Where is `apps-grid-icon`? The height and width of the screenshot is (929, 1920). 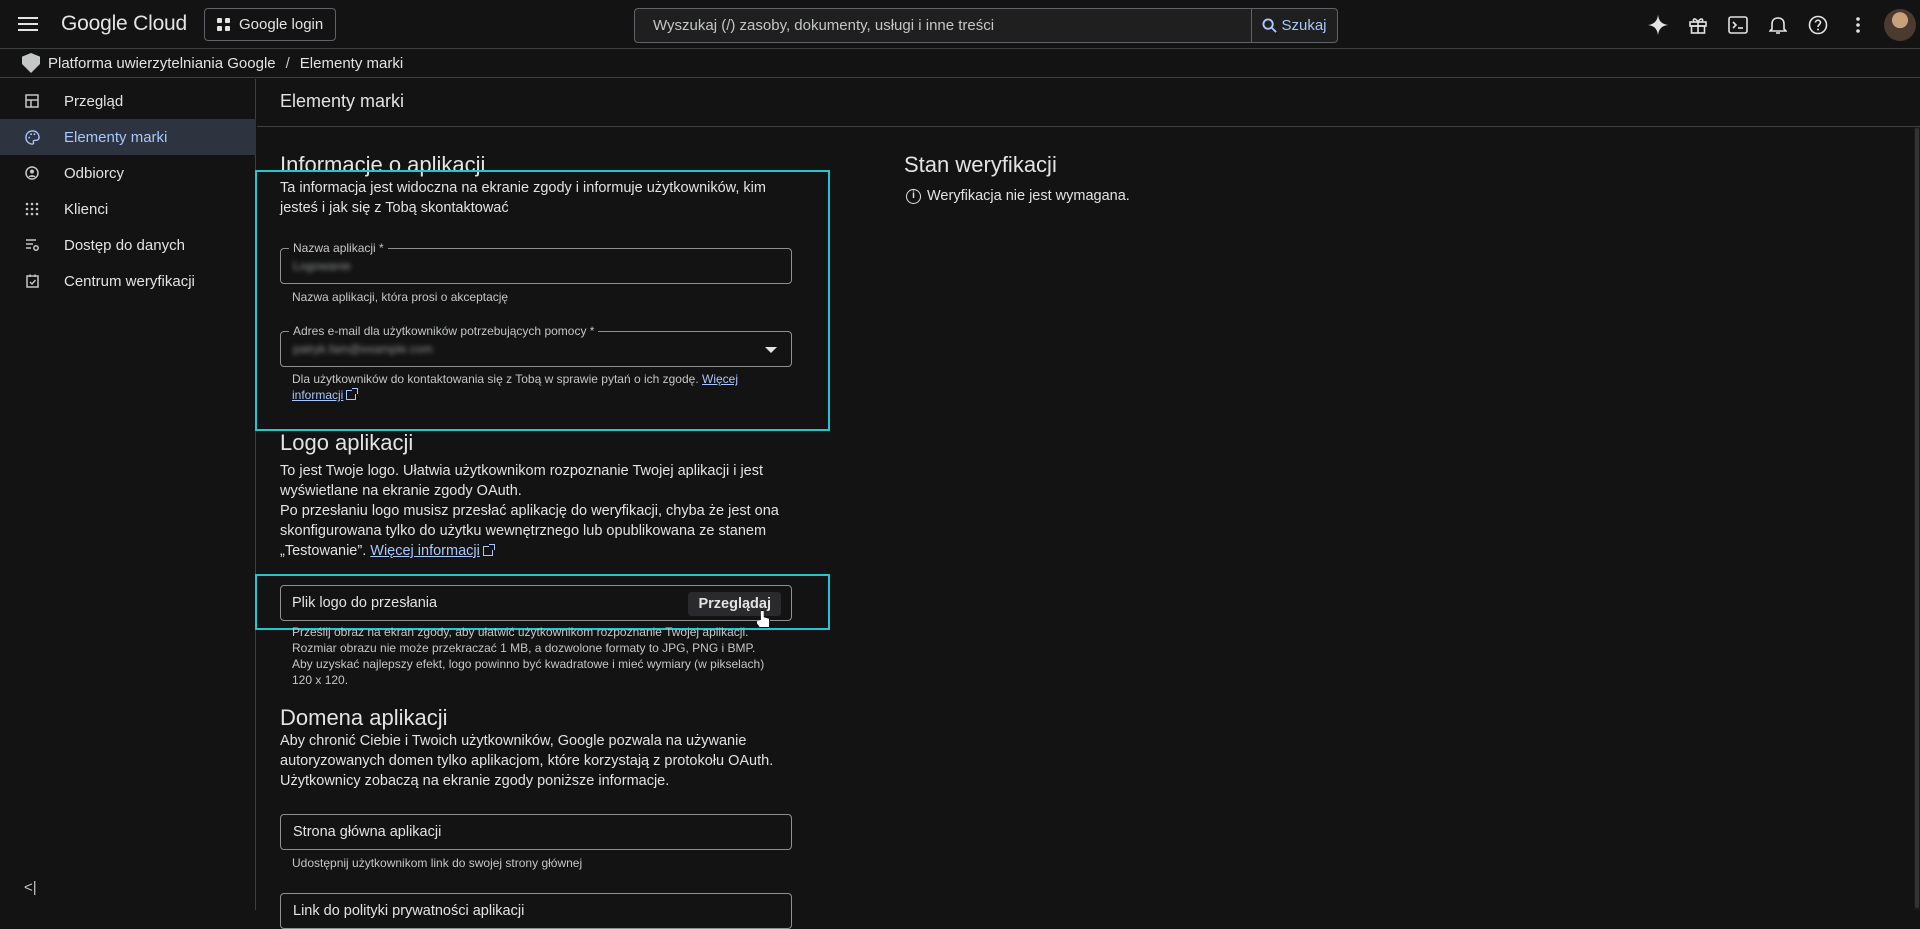 apps-grid-icon is located at coordinates (32, 209).